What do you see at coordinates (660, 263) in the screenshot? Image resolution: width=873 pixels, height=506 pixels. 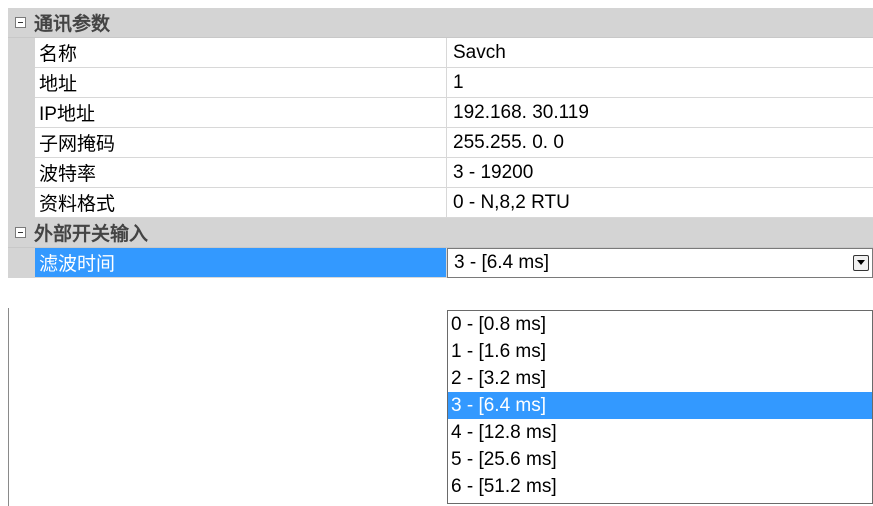 I see `property-value-combobox: 3 - [6.4 ms]` at bounding box center [660, 263].